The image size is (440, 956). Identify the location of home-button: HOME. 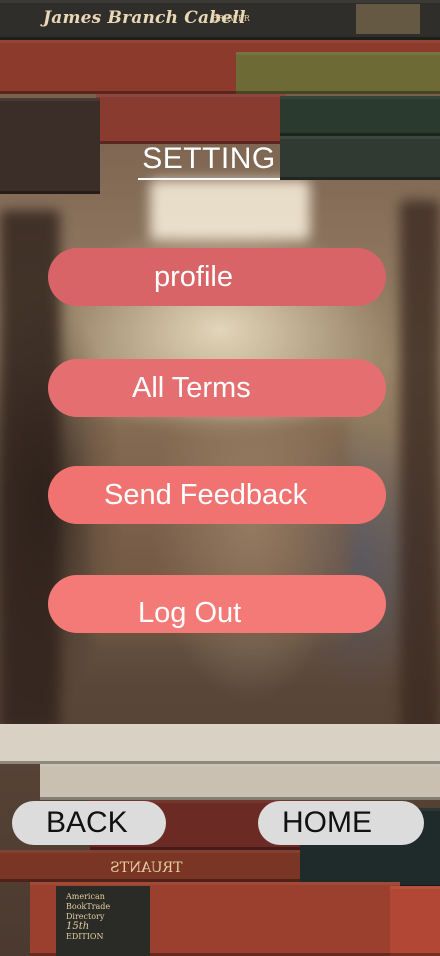
(341, 823).